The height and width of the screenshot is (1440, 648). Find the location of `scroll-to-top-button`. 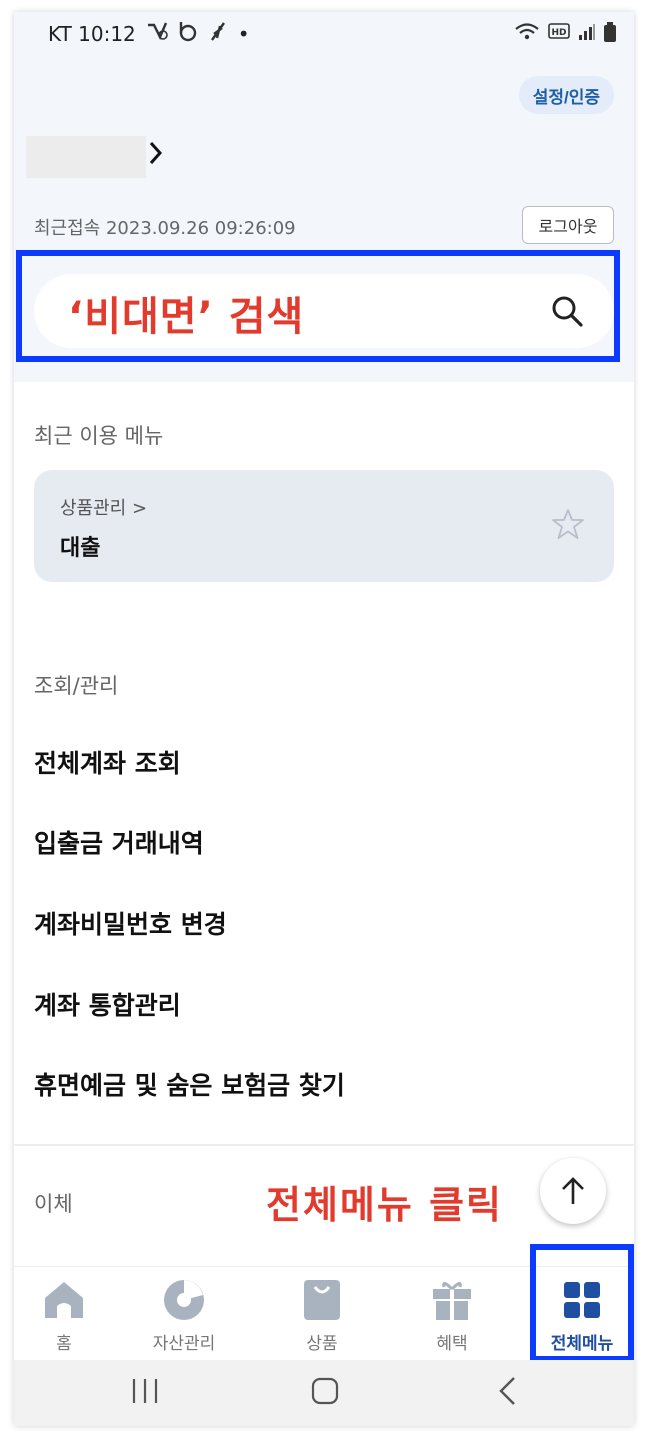

scroll-to-top-button is located at coordinates (573, 1191).